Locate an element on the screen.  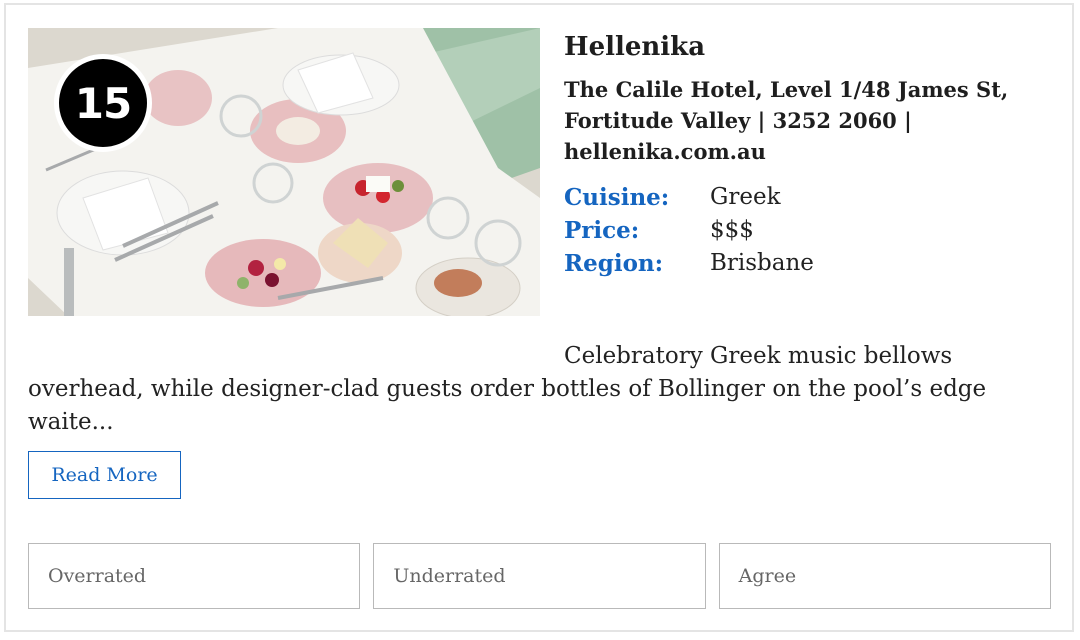
detail-price-value: $$$ is located at coordinates (732, 230).